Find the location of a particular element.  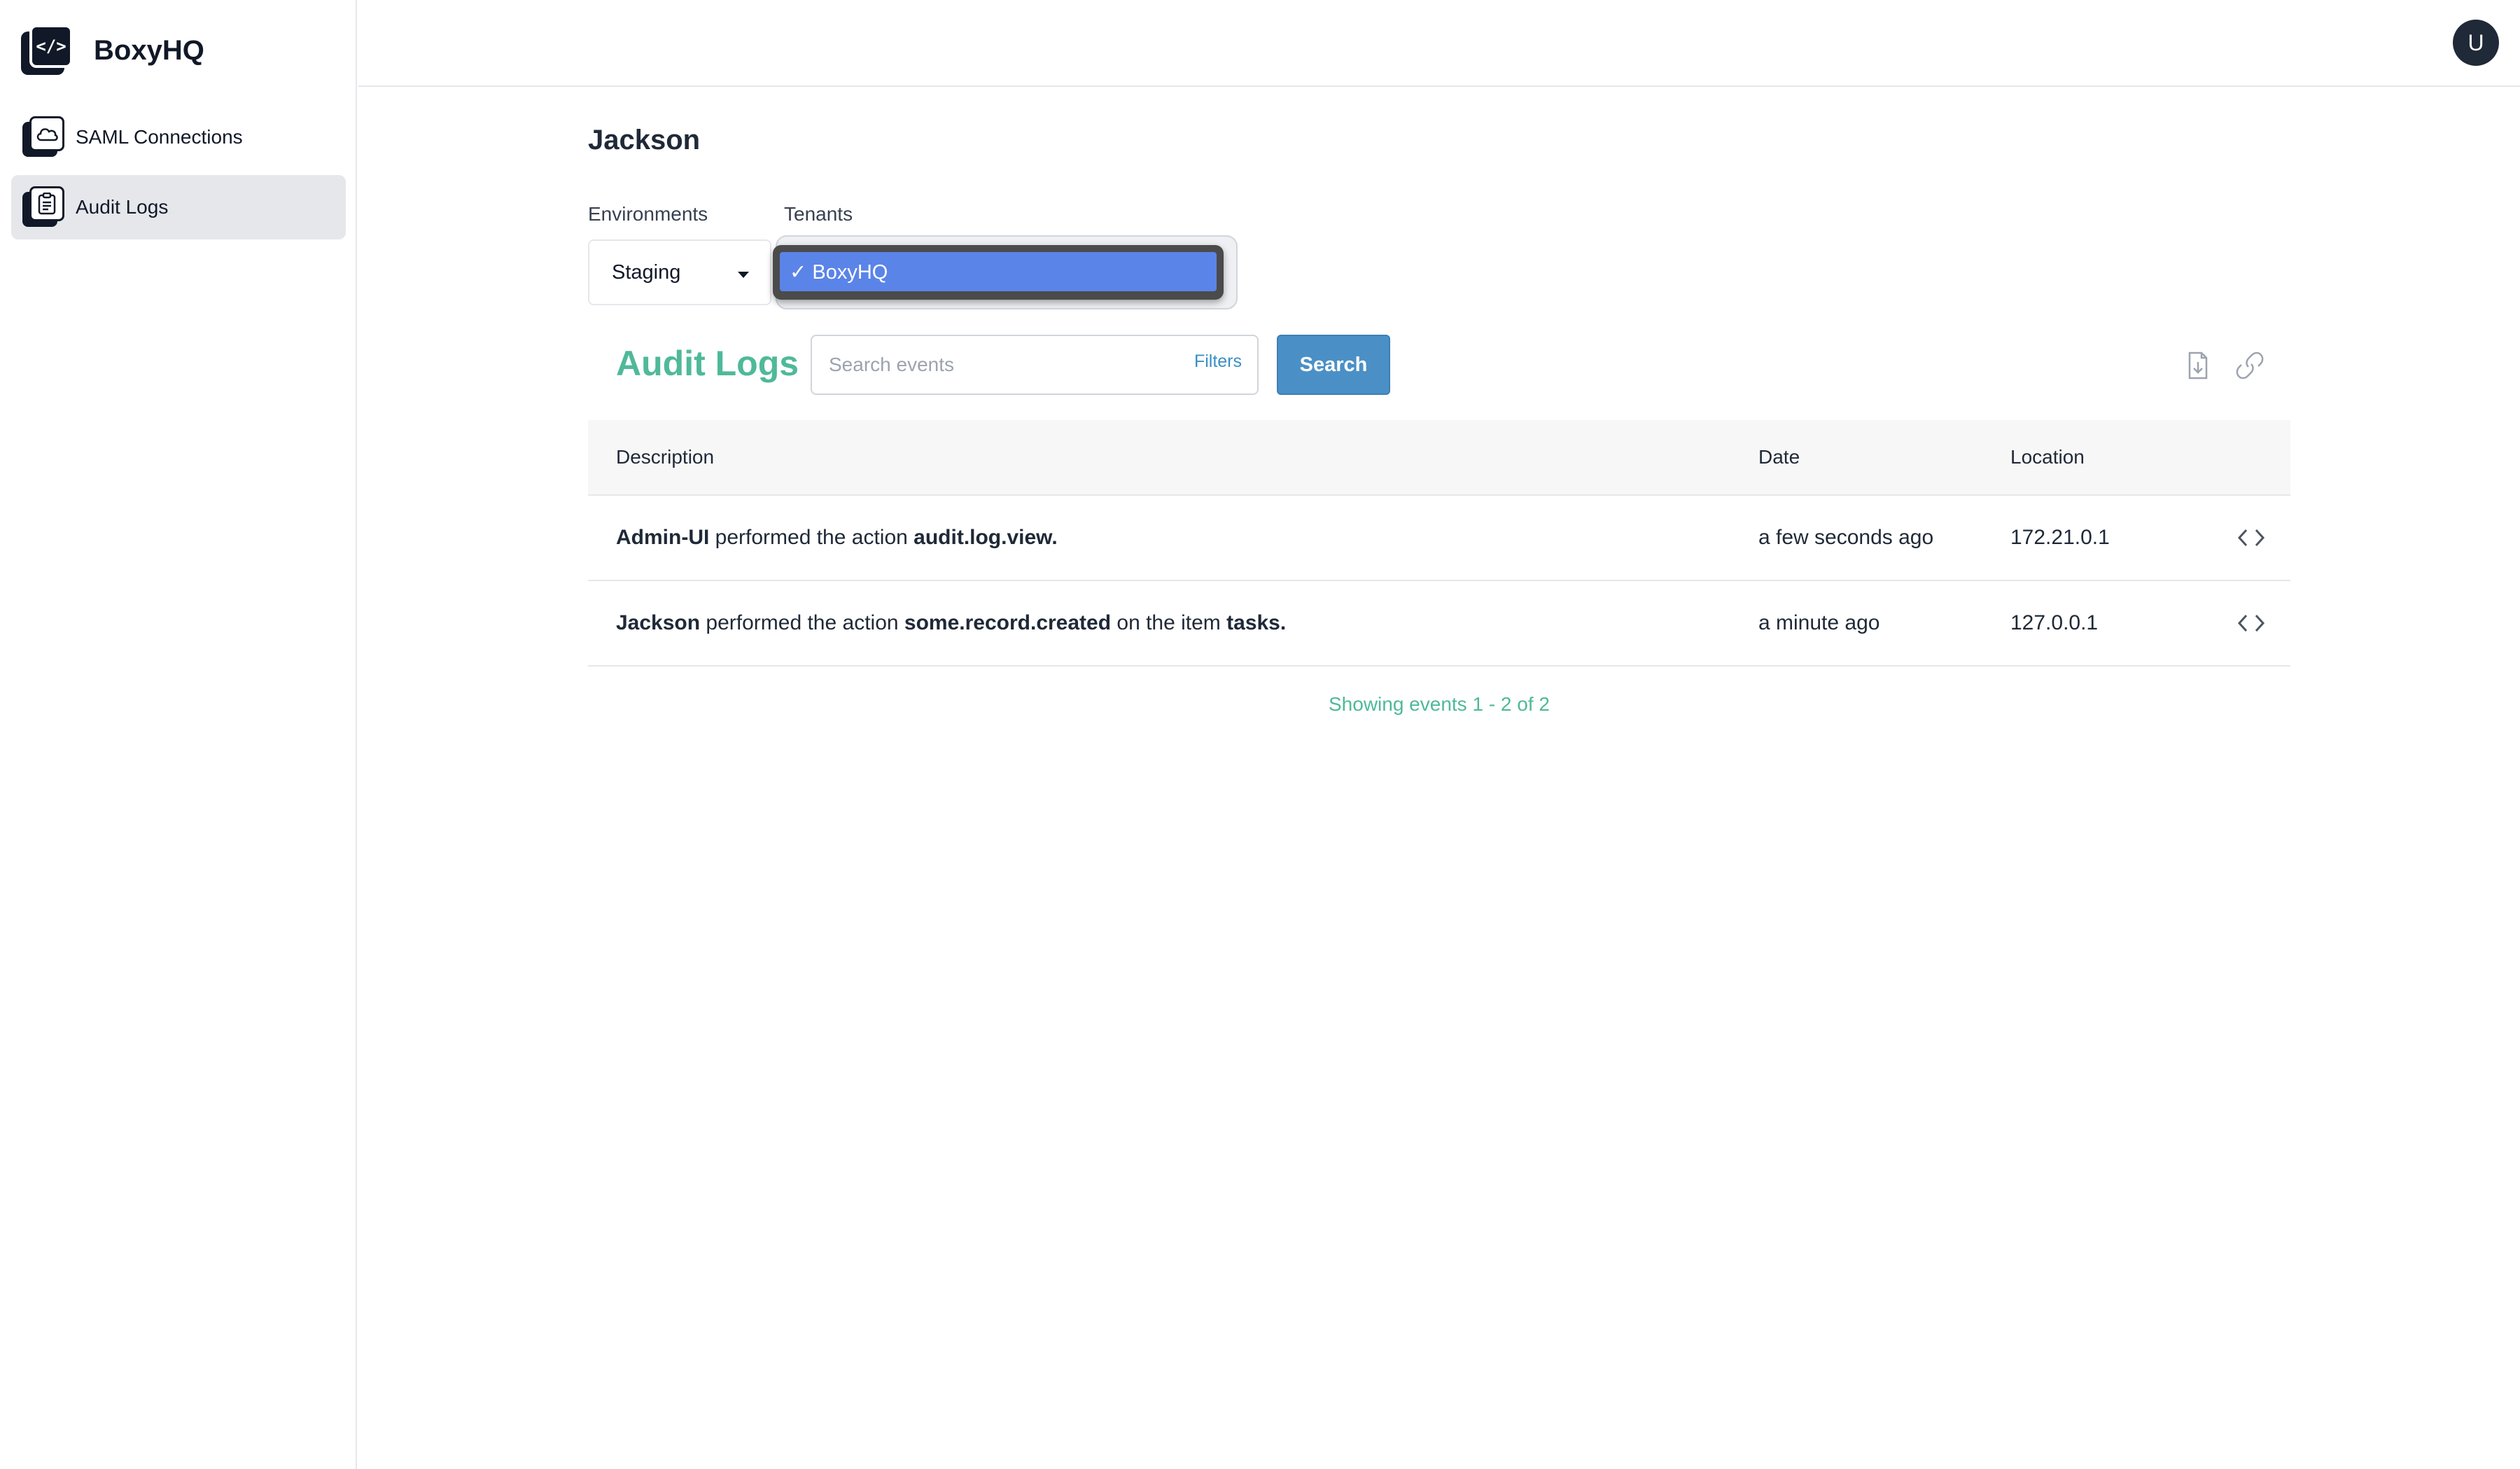

event-location: 127.0.0.1 is located at coordinates (2054, 622).